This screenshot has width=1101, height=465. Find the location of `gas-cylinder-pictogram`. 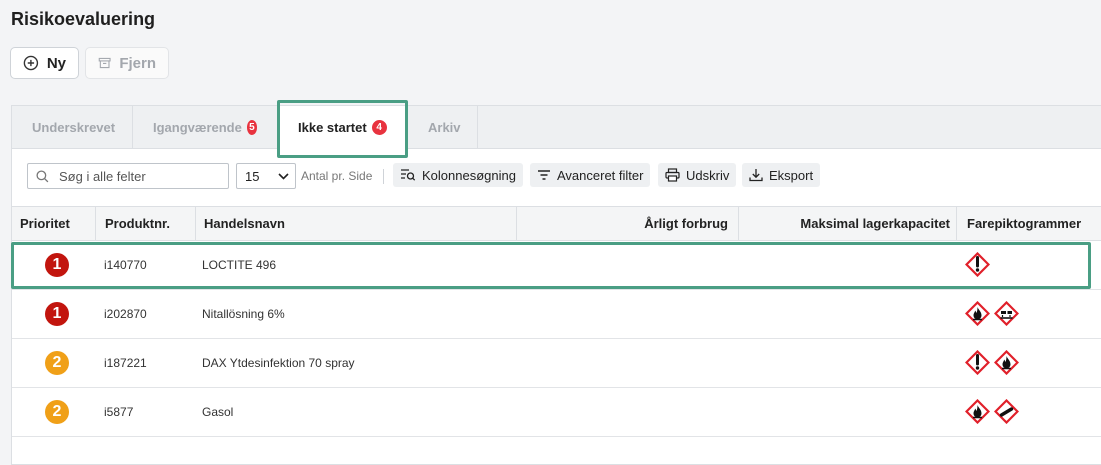

gas-cylinder-pictogram is located at coordinates (1006, 411).